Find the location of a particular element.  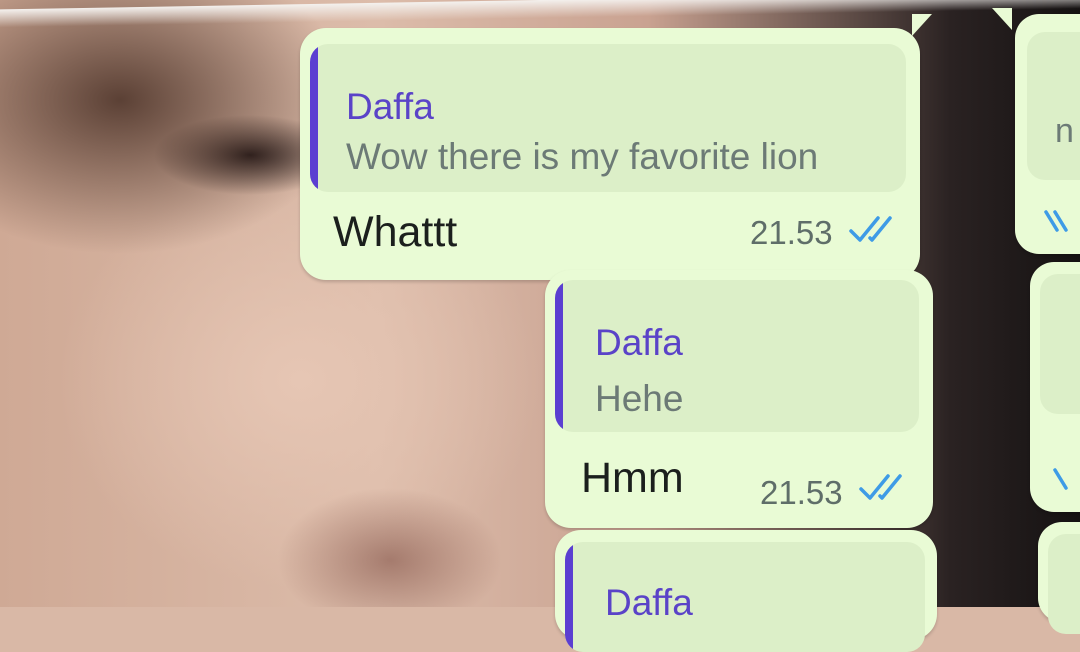

quote-text: Wow there is my favorite lion is located at coordinates (582, 156).